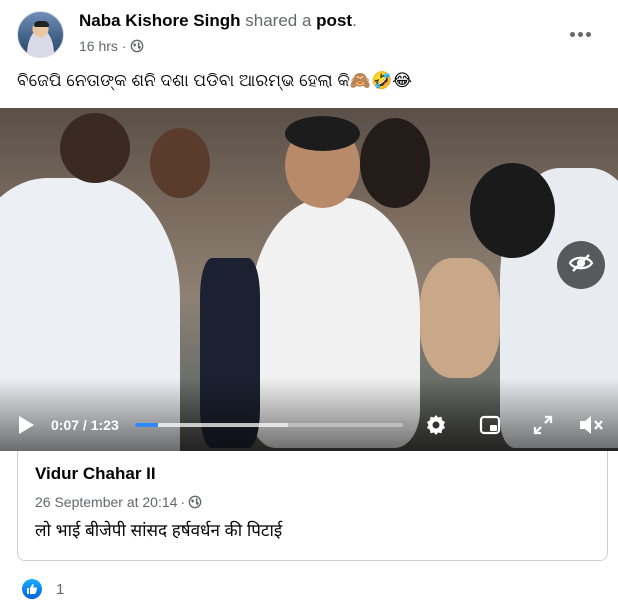 The width and height of the screenshot is (618, 610). What do you see at coordinates (160, 20) in the screenshot?
I see `author-name: Naba Kishore Singh` at bounding box center [160, 20].